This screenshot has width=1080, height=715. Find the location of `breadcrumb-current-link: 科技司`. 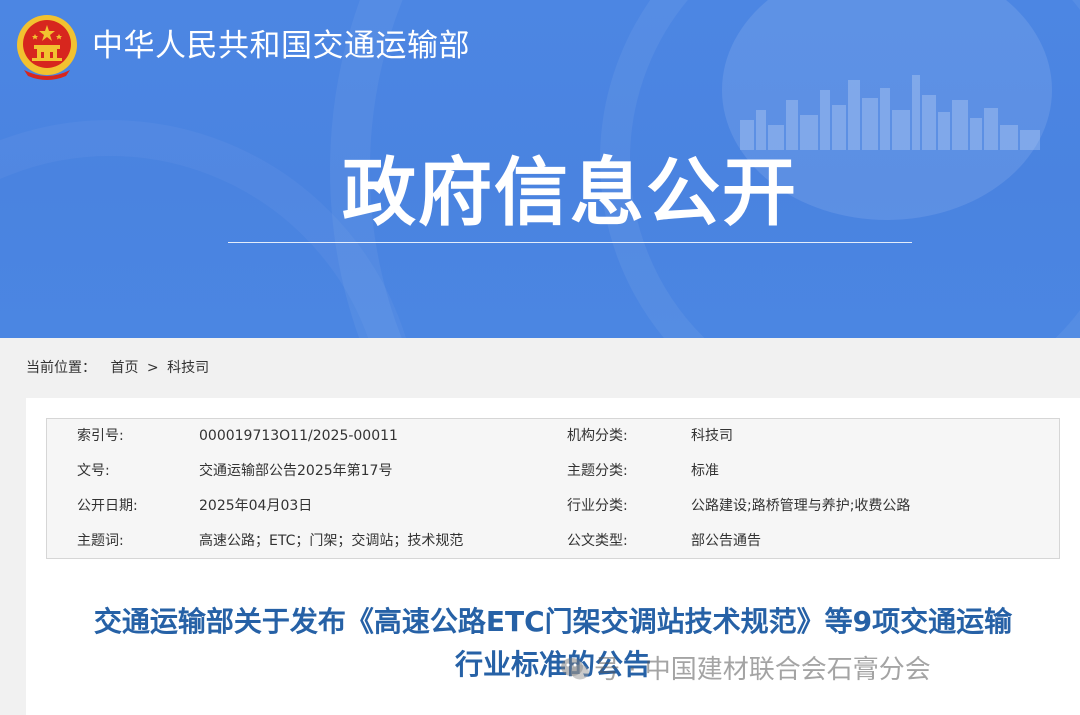

breadcrumb-current-link: 科技司 is located at coordinates (188, 368).